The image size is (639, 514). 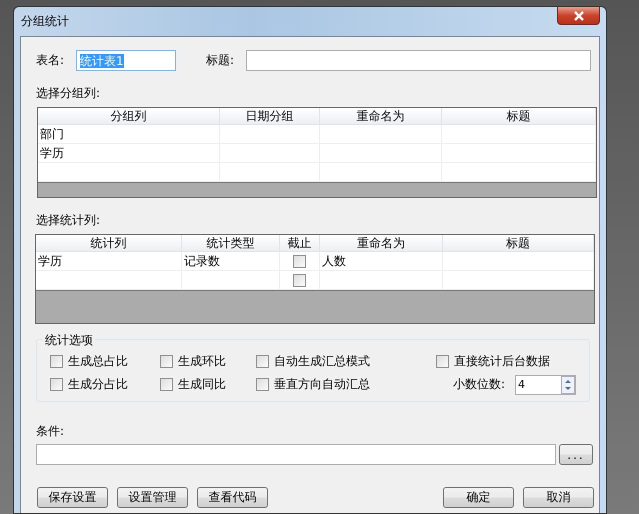 What do you see at coordinates (322, 361) in the screenshot?
I see `checkbox-label: 自动生成汇总模式` at bounding box center [322, 361].